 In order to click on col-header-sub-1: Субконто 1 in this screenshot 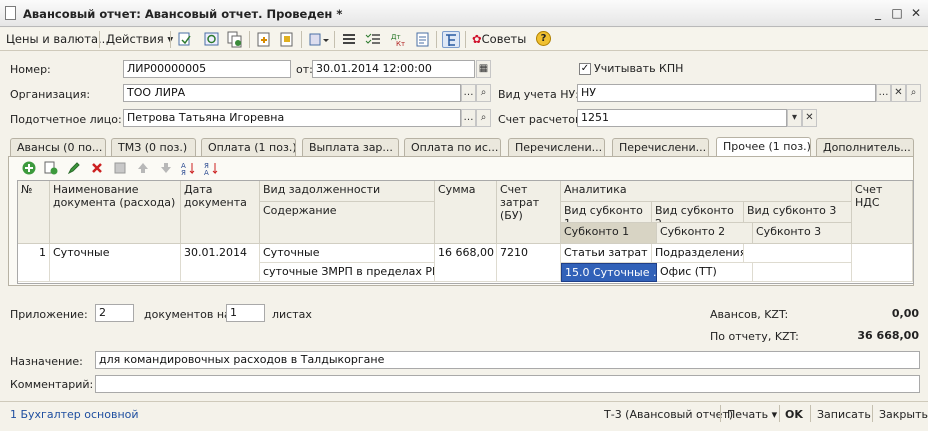, I will do `click(609, 233)`.